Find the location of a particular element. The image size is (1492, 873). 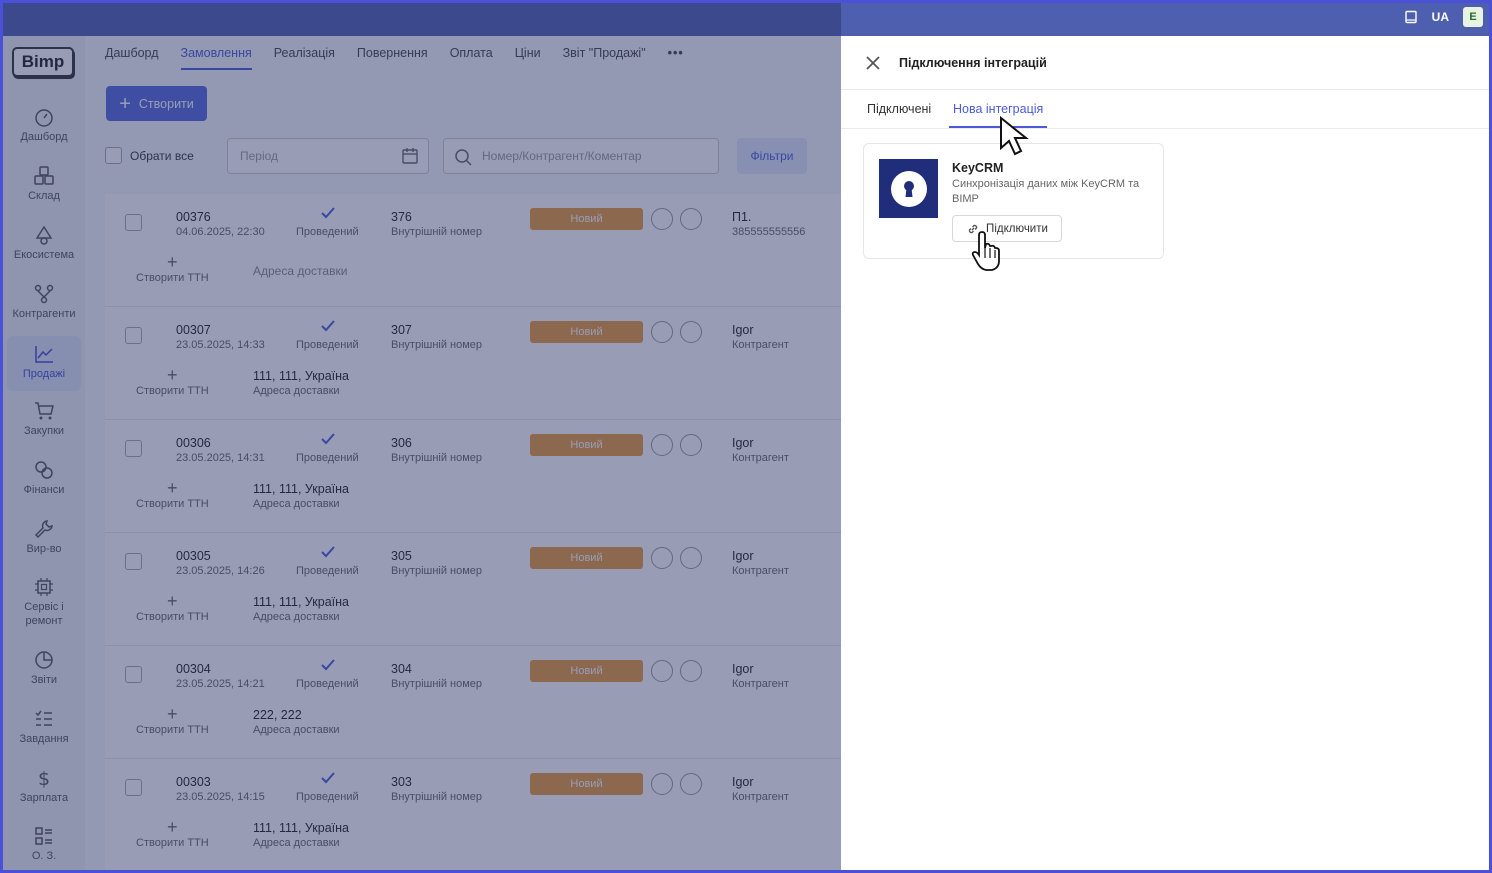

sidebar-item-purchases: Закупки is located at coordinates (44, 426).